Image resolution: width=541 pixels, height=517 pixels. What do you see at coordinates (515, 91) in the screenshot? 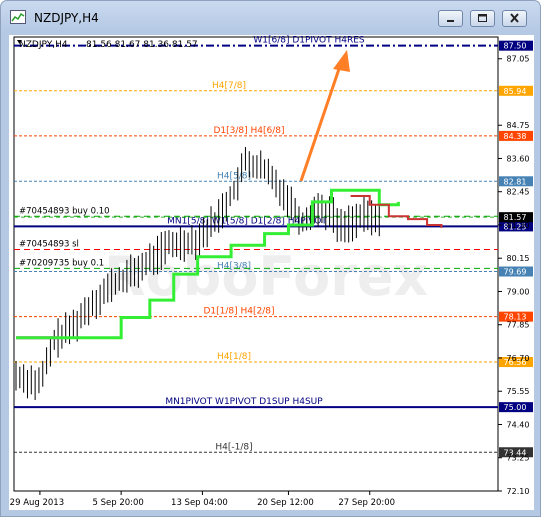
I see `level-price-label: 85.94` at bounding box center [515, 91].